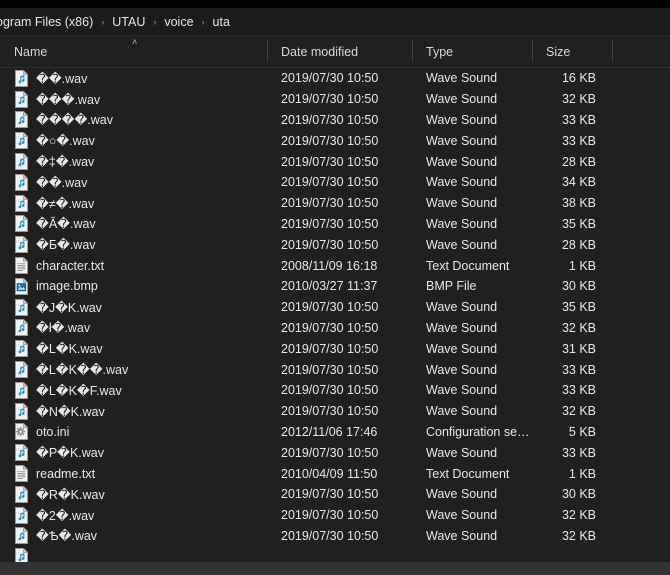 The image size is (670, 575). What do you see at coordinates (335, 244) in the screenshot?
I see `file-row: �Б�.wav 2019/07/30 10:50 Wave Sound 28 KB` at bounding box center [335, 244].